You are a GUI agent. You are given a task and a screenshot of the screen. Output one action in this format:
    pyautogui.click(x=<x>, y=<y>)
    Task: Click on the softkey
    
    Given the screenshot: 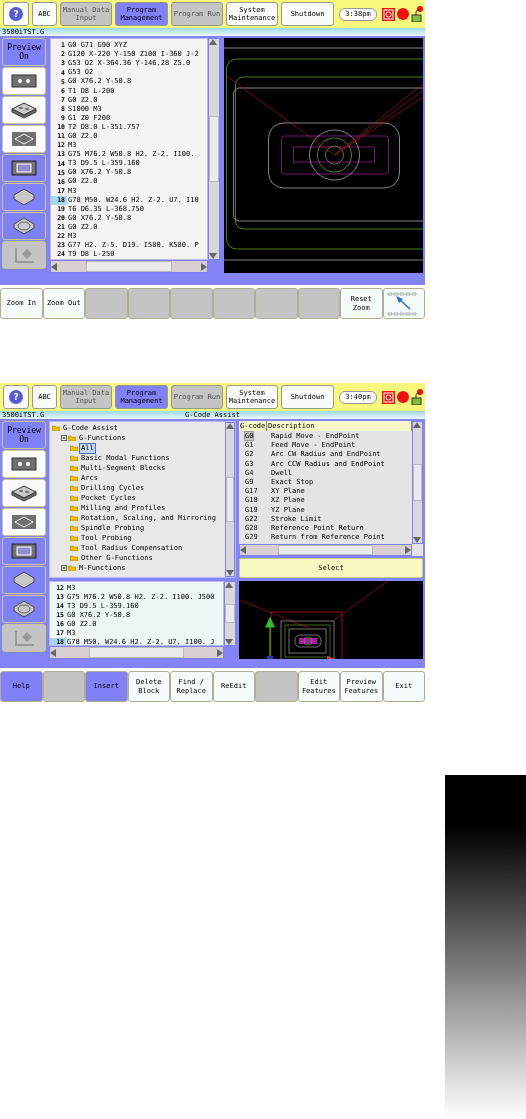 What is the action you would take?
    pyautogui.click(x=403, y=303)
    